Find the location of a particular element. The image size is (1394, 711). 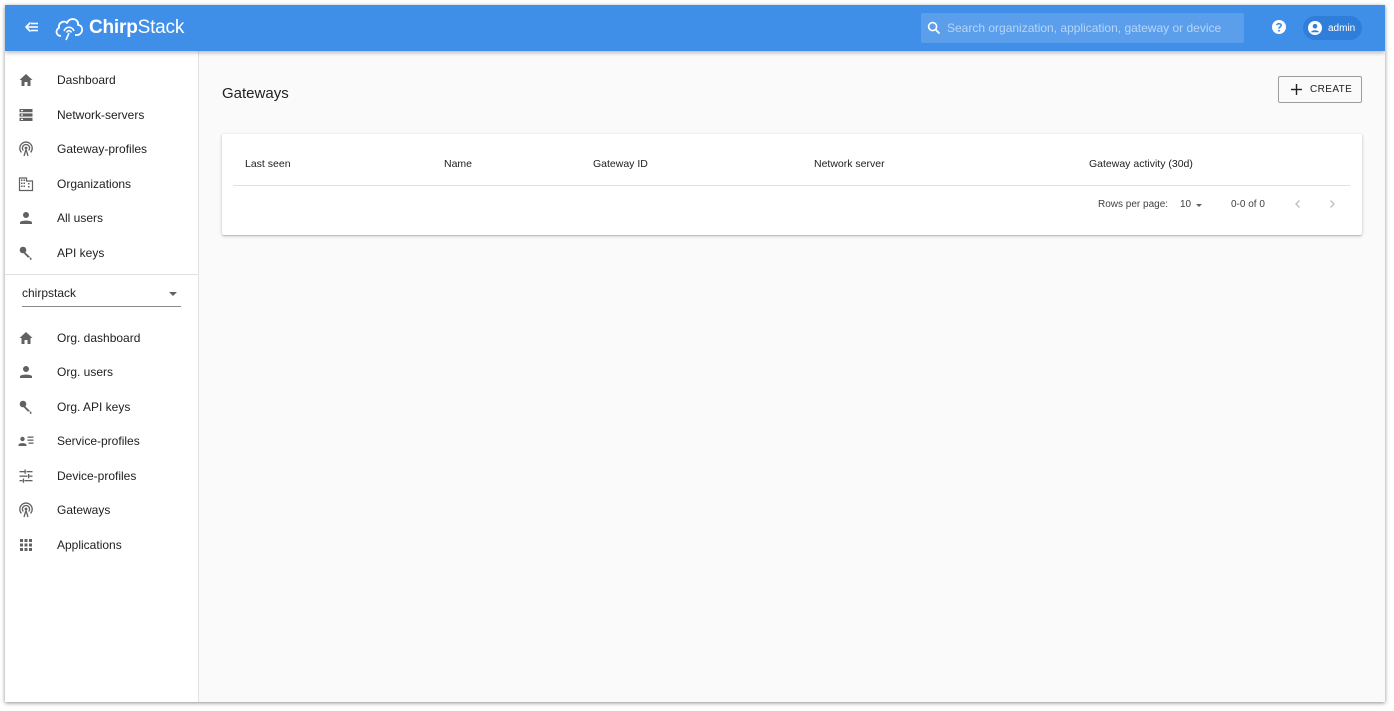

sidebar-item-org-dashboard: Org. dashboard is located at coordinates (101, 338).